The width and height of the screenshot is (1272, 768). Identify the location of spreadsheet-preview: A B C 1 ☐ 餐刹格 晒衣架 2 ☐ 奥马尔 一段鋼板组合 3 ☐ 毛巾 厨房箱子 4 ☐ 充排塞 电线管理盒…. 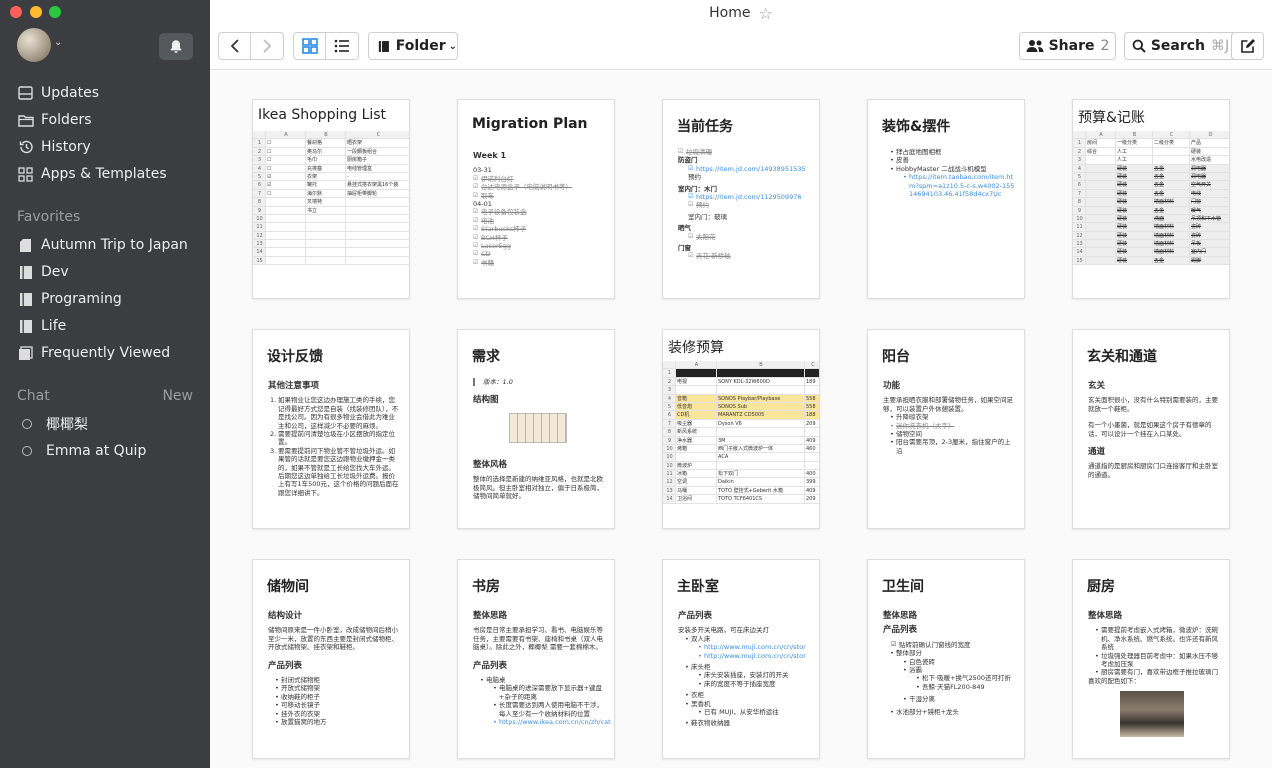
(331, 198).